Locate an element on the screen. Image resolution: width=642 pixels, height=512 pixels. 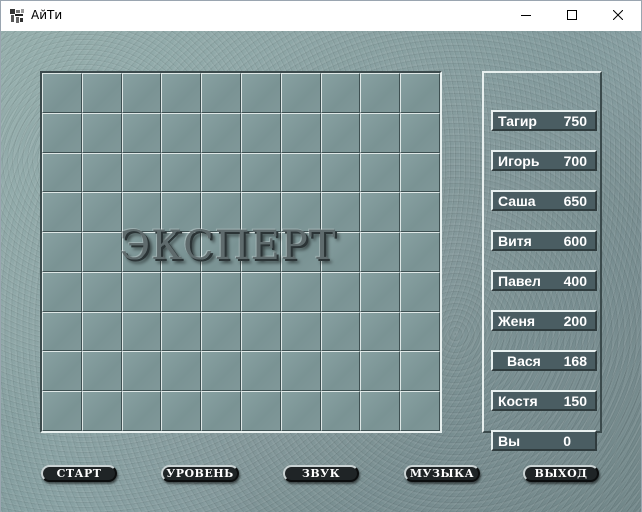
start-button: СТАРТ is located at coordinates (79, 473).